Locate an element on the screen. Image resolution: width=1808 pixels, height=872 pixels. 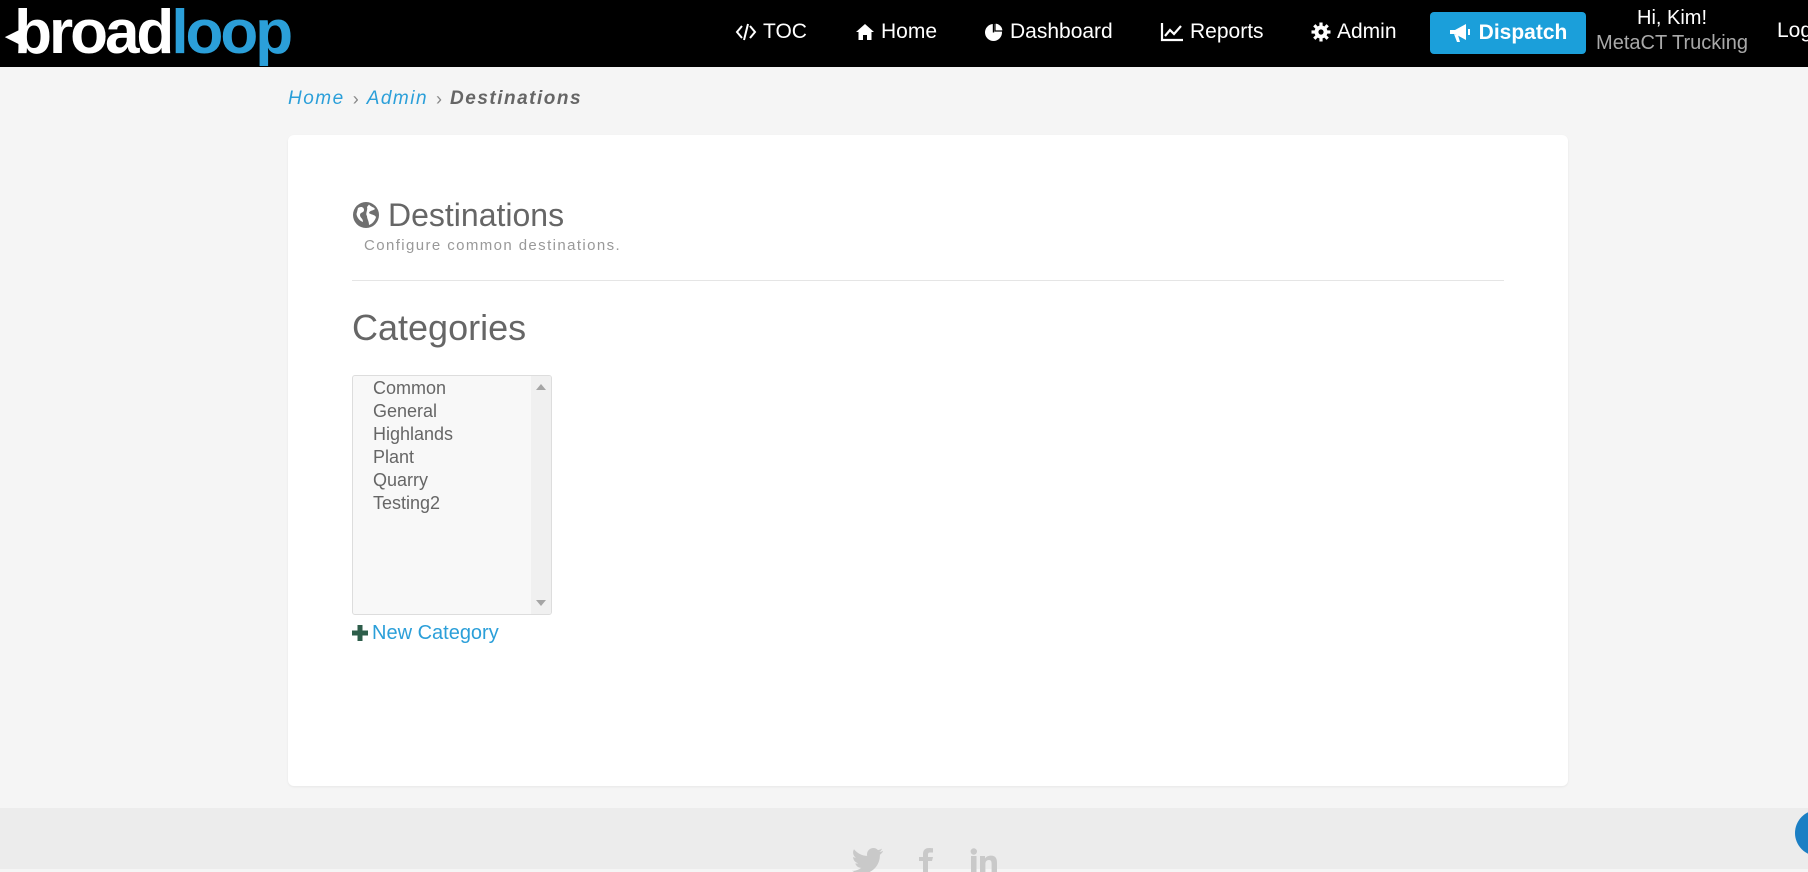
user-company: MetaCT Trucking is located at coordinates (1672, 43).